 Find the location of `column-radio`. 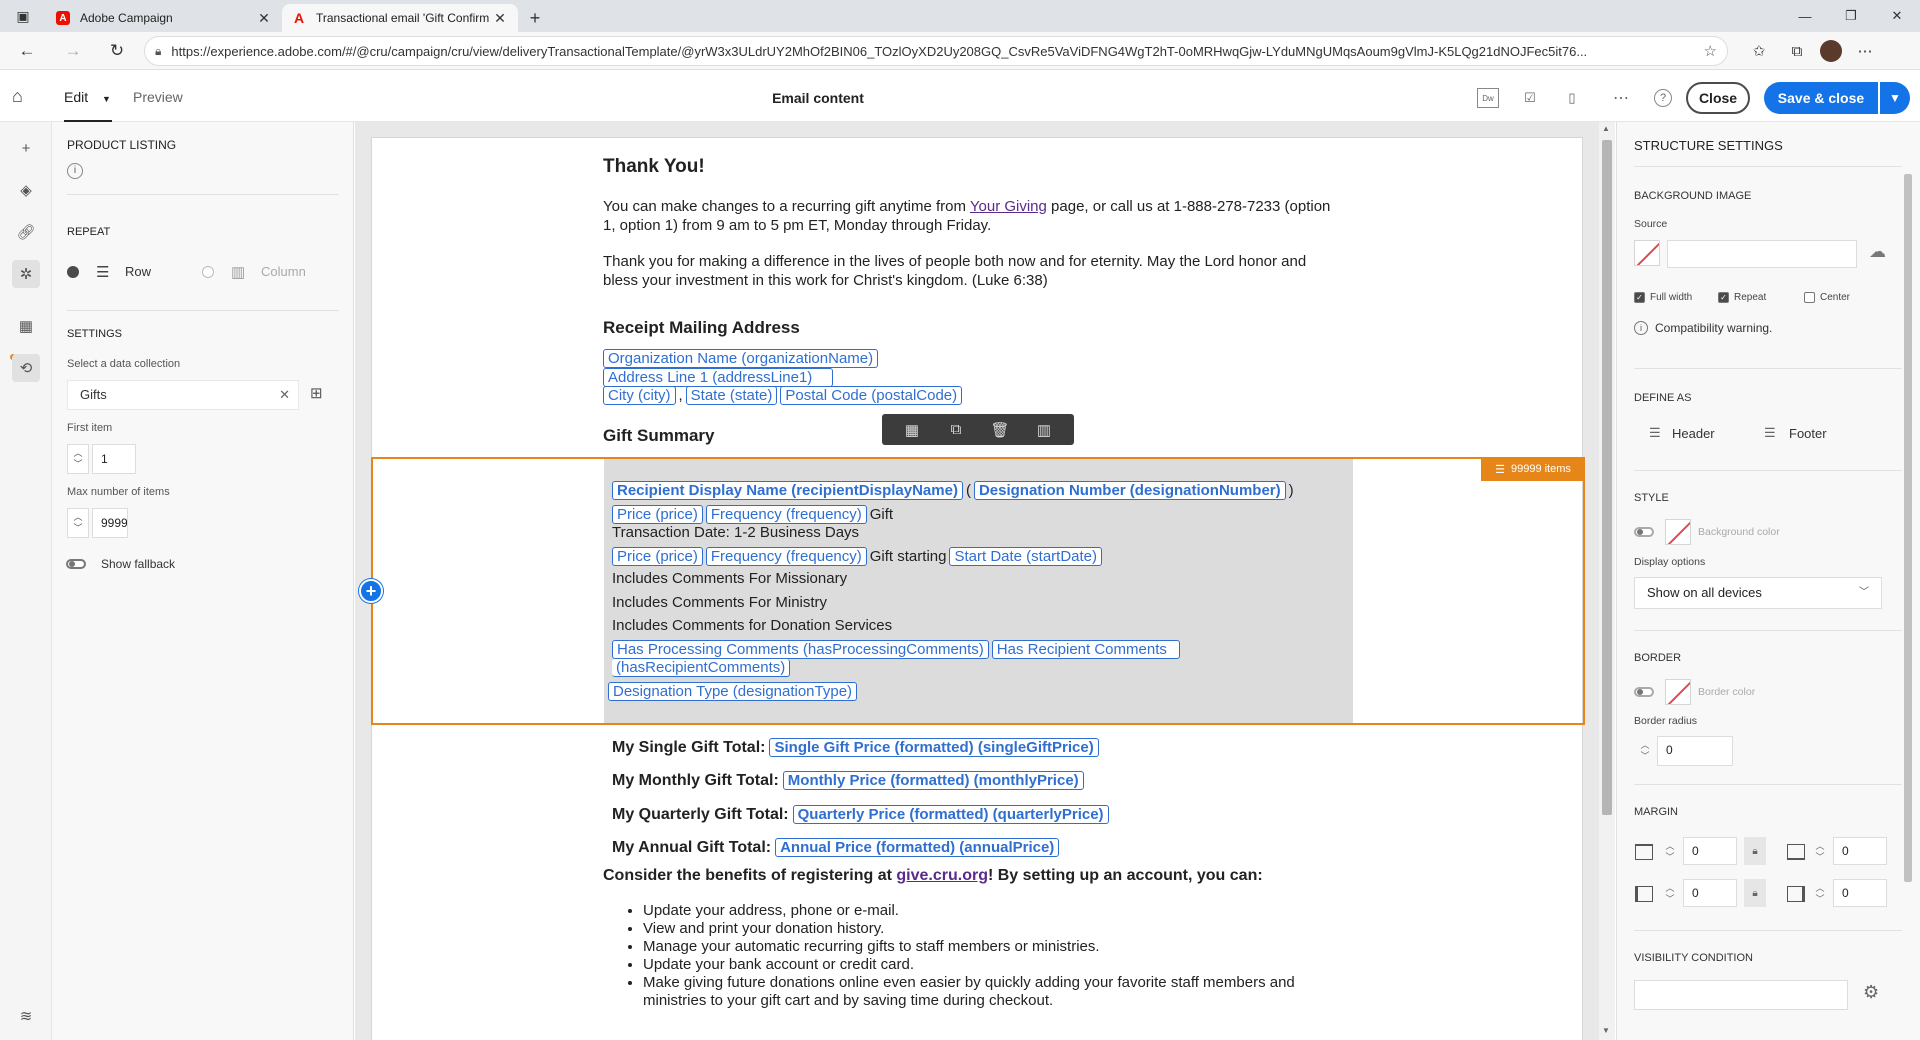

column-radio is located at coordinates (208, 272).